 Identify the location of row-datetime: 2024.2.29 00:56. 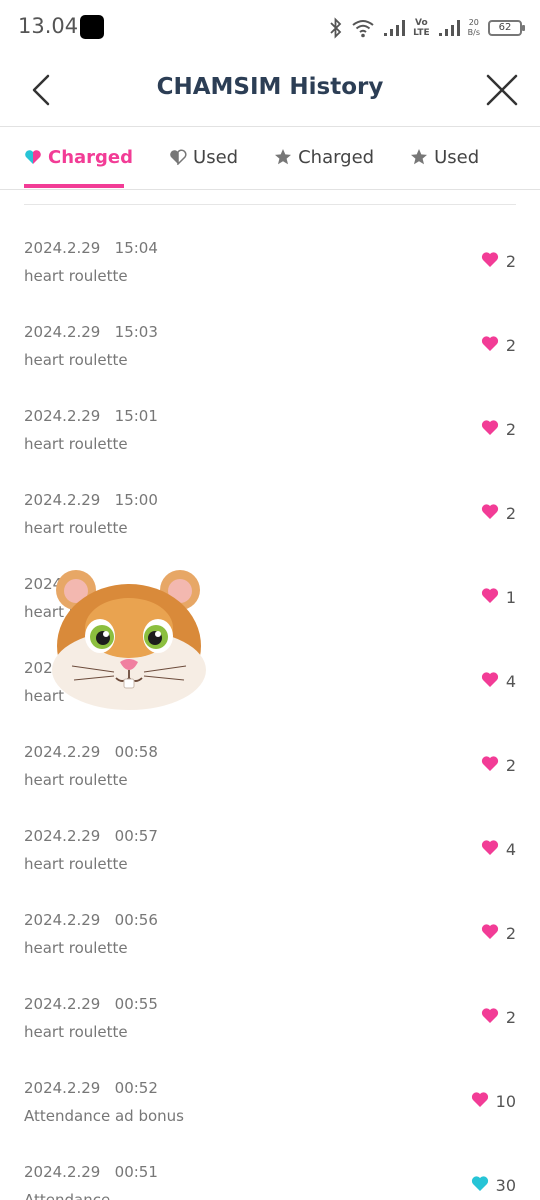
(91, 920).